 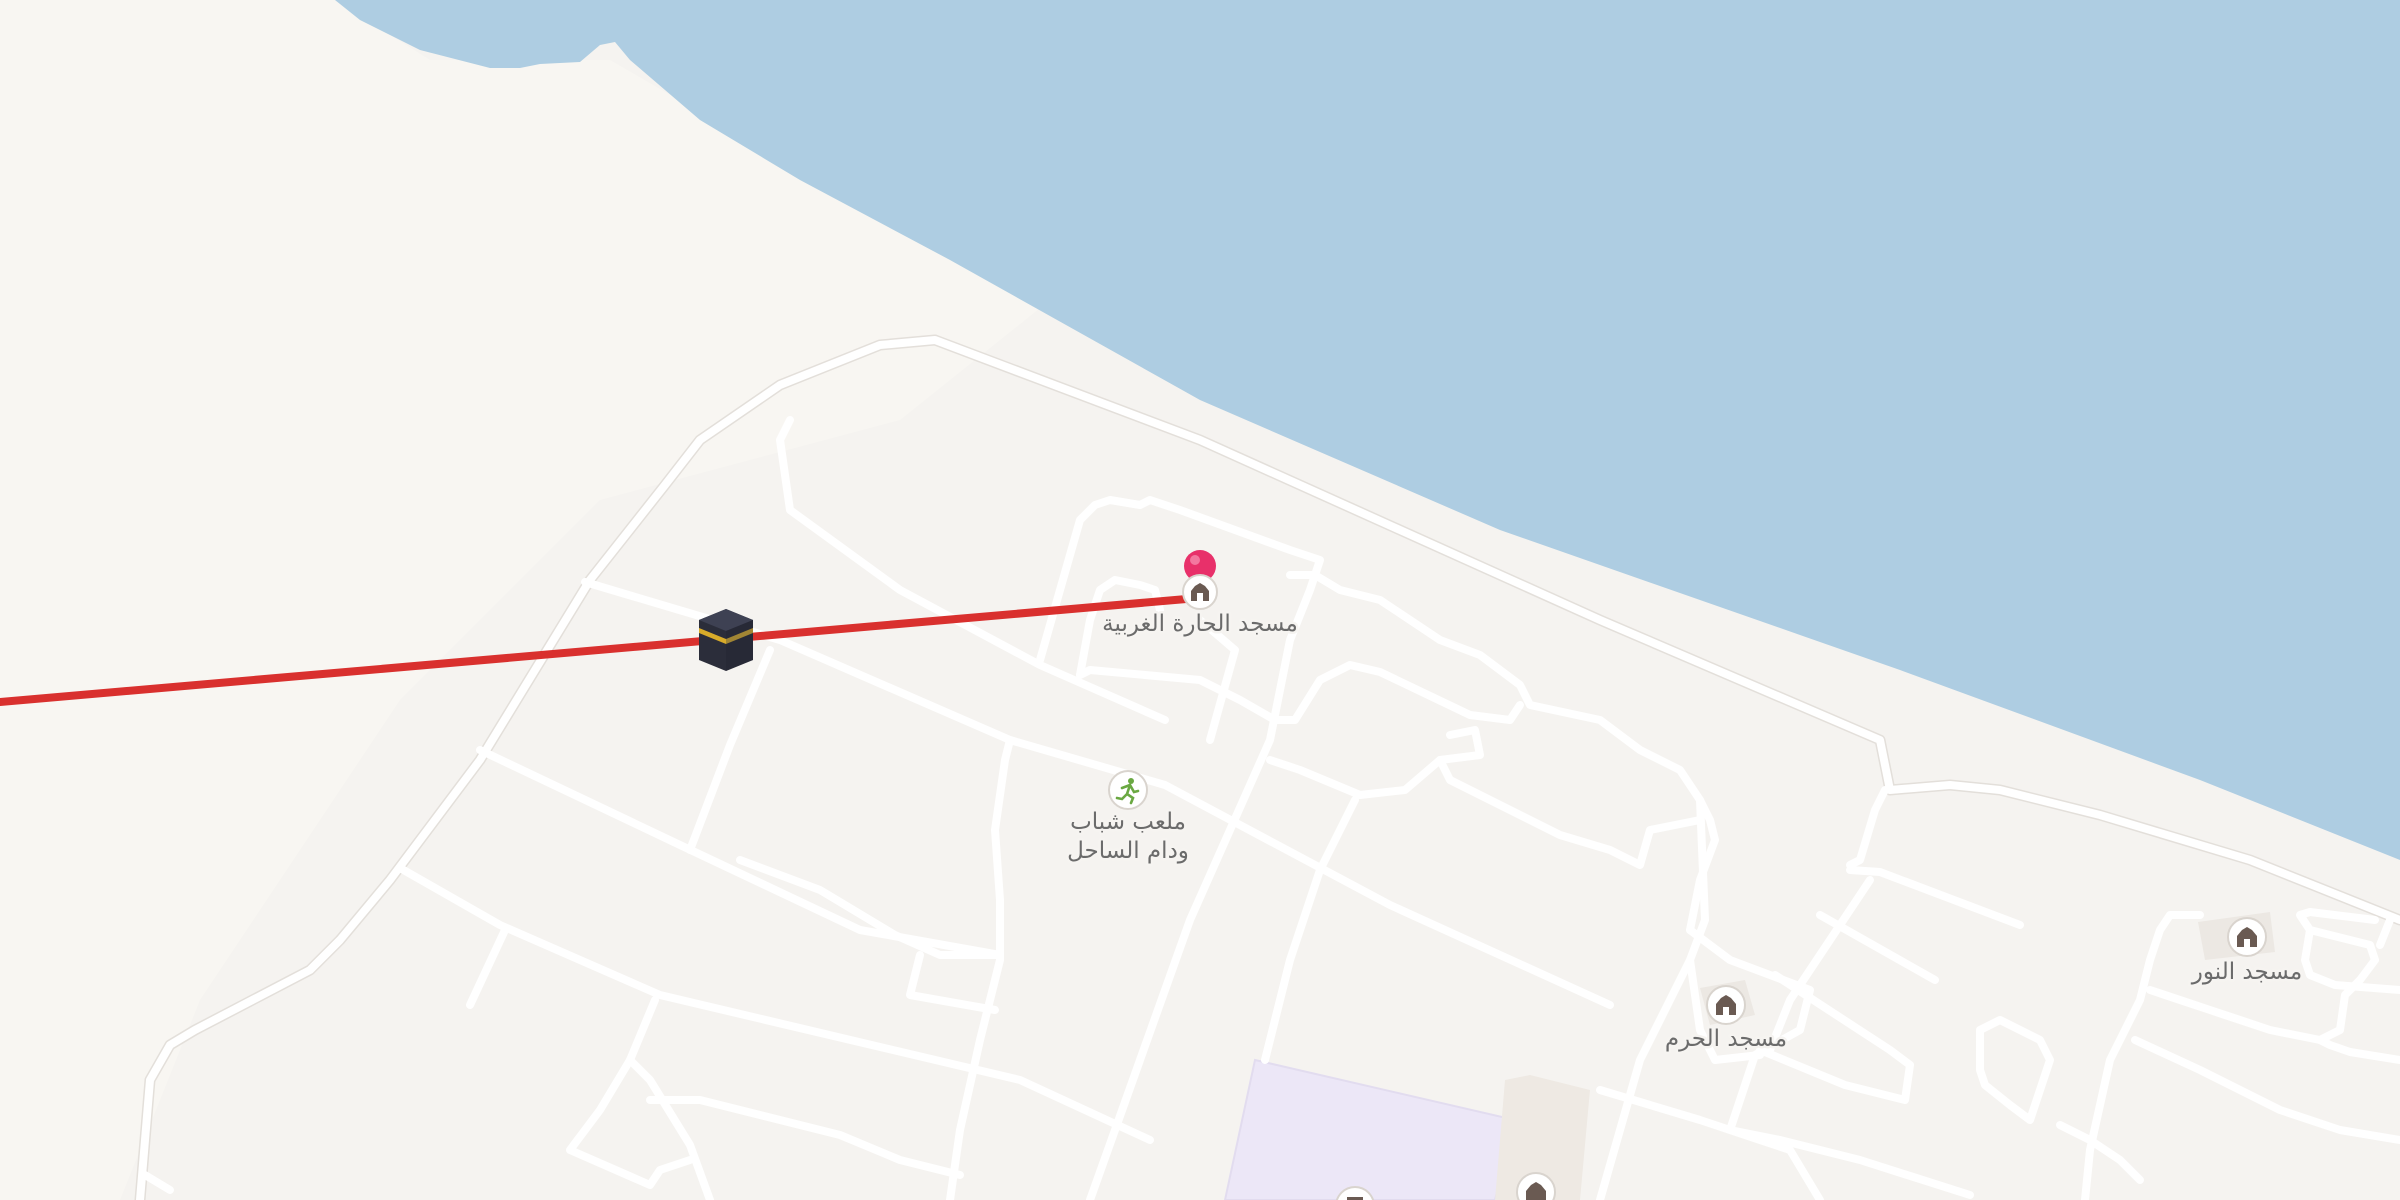 What do you see at coordinates (1726, 1039) in the screenshot?
I see `poi-label: مسجد الحرم` at bounding box center [1726, 1039].